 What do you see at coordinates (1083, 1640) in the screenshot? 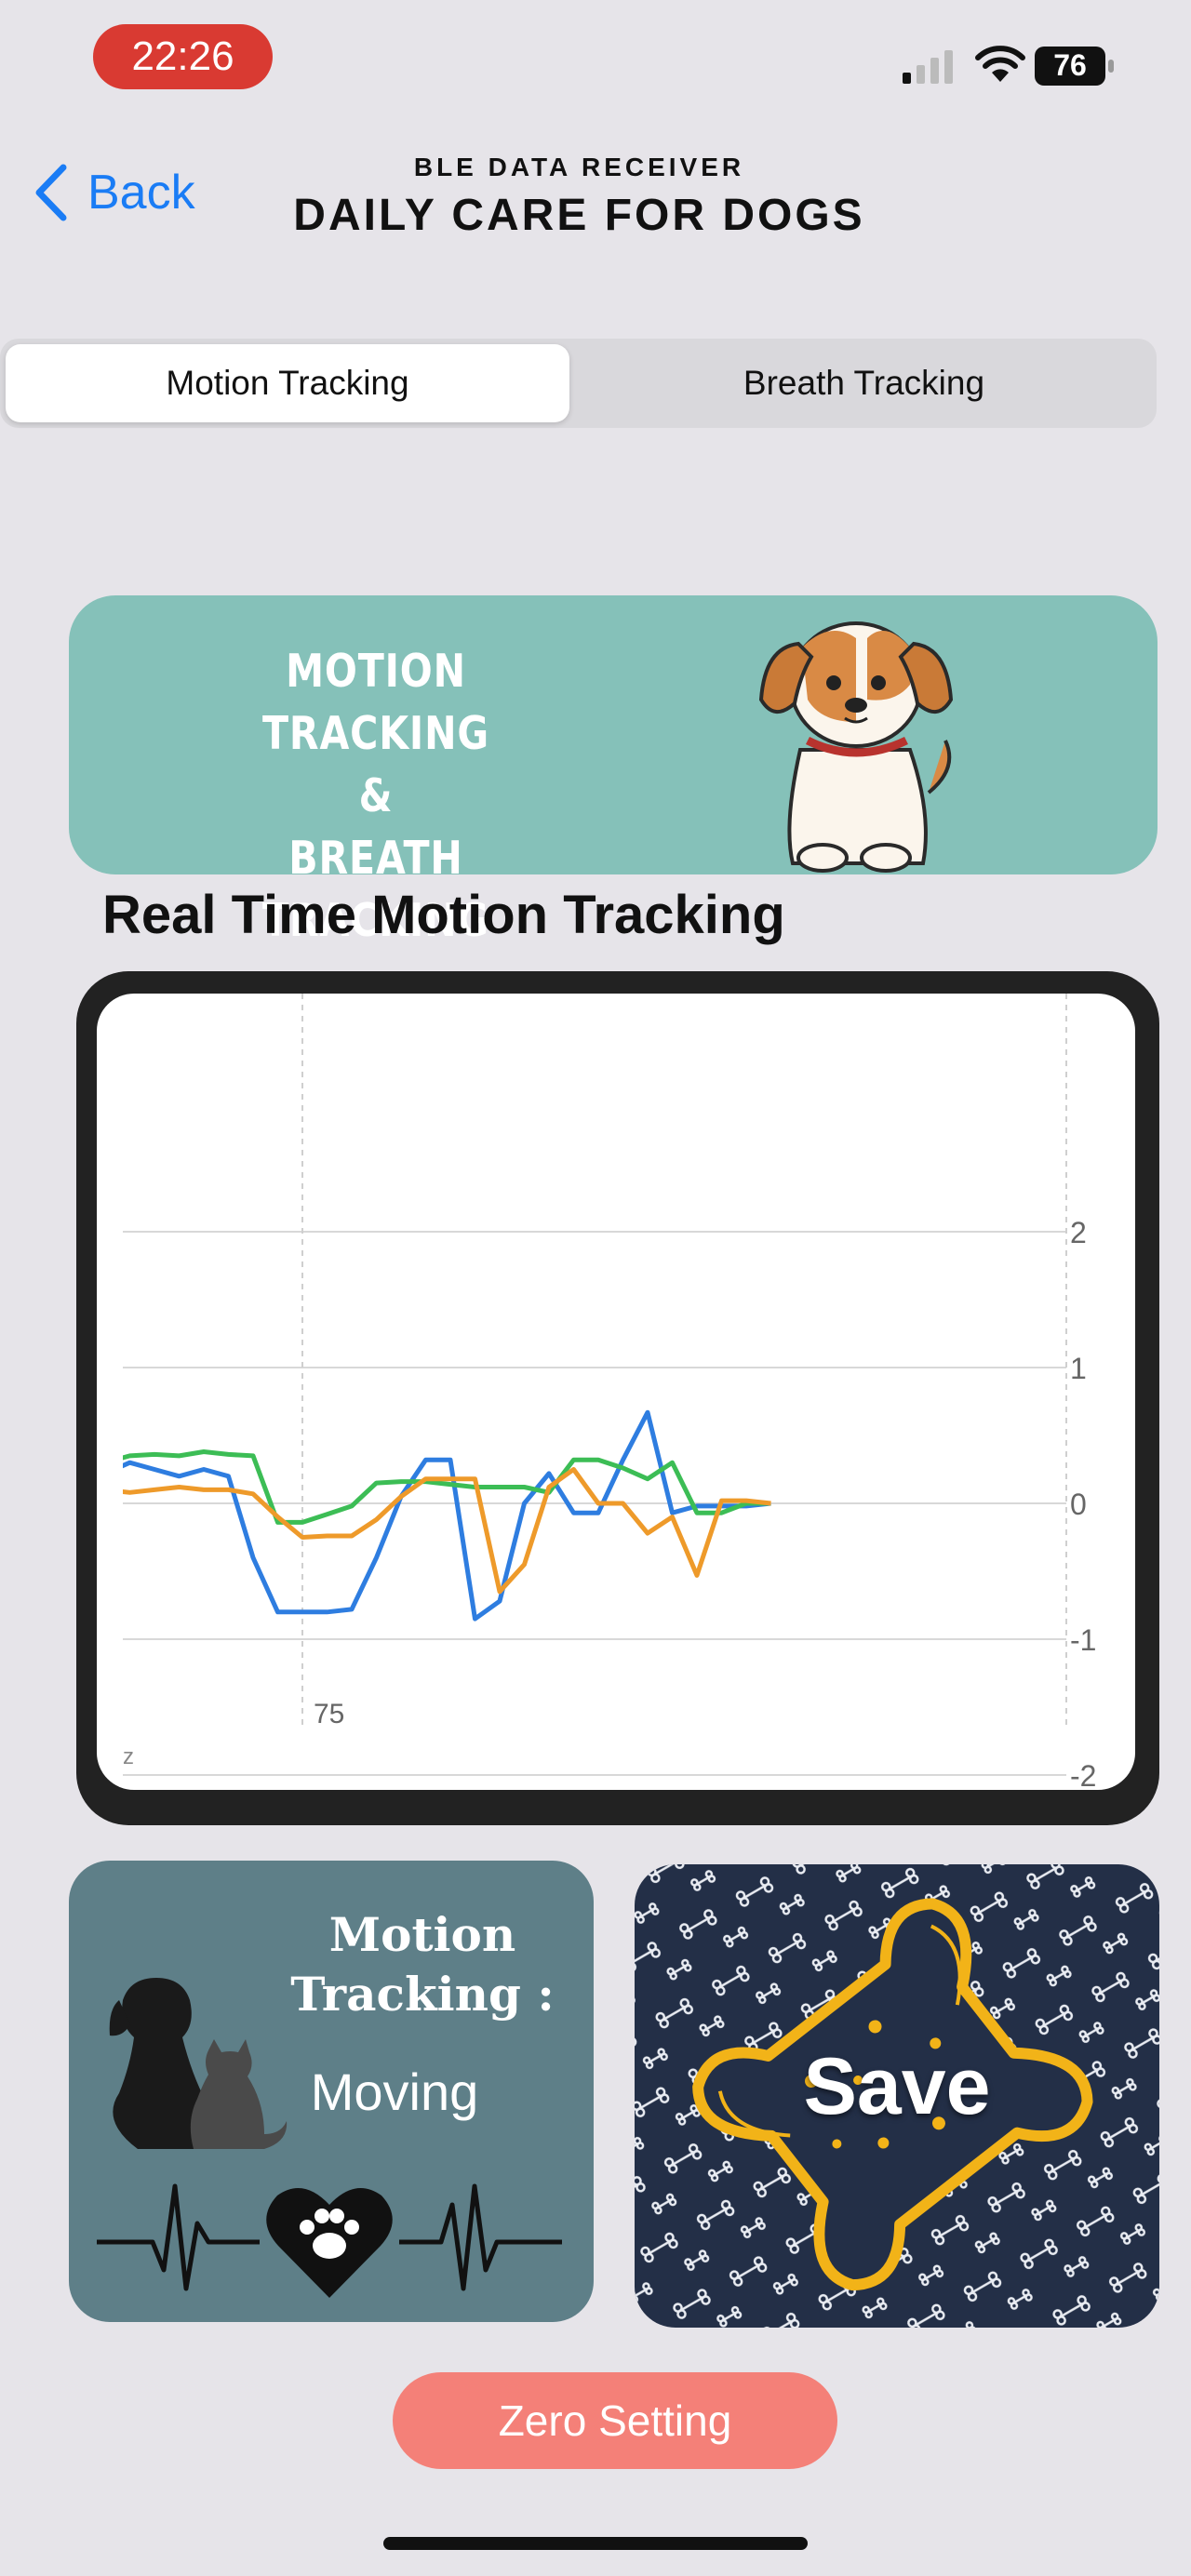
I see `y-tick-label: -1` at bounding box center [1083, 1640].